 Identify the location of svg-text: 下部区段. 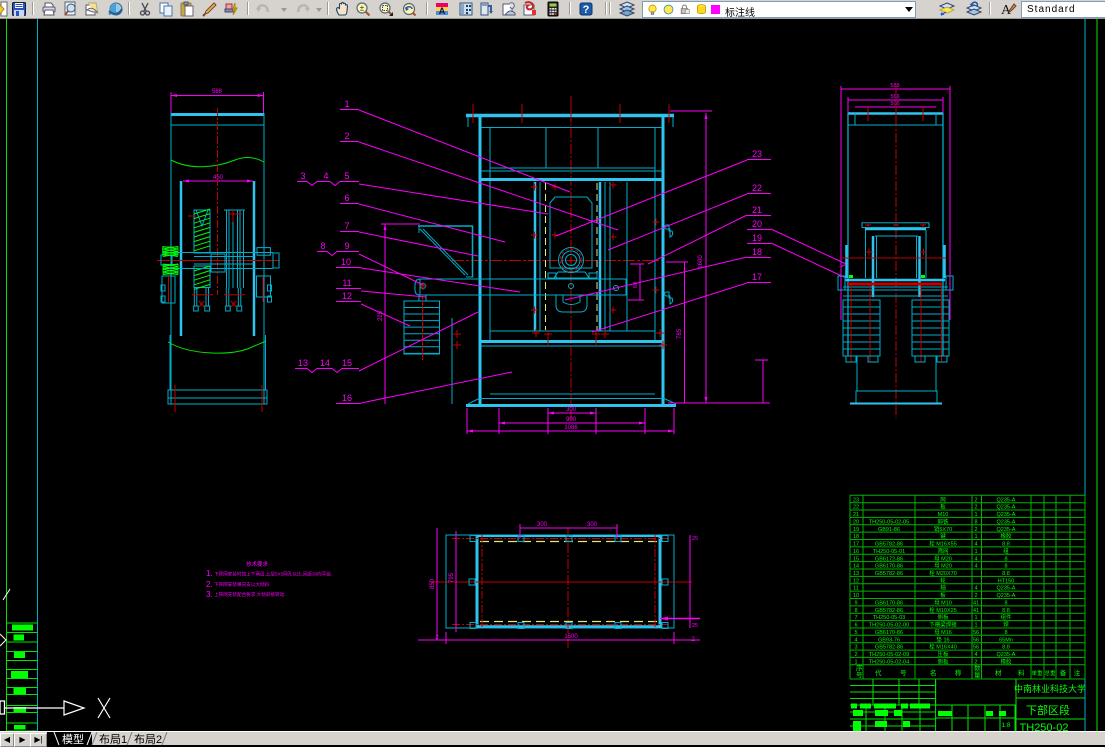
(1048, 710).